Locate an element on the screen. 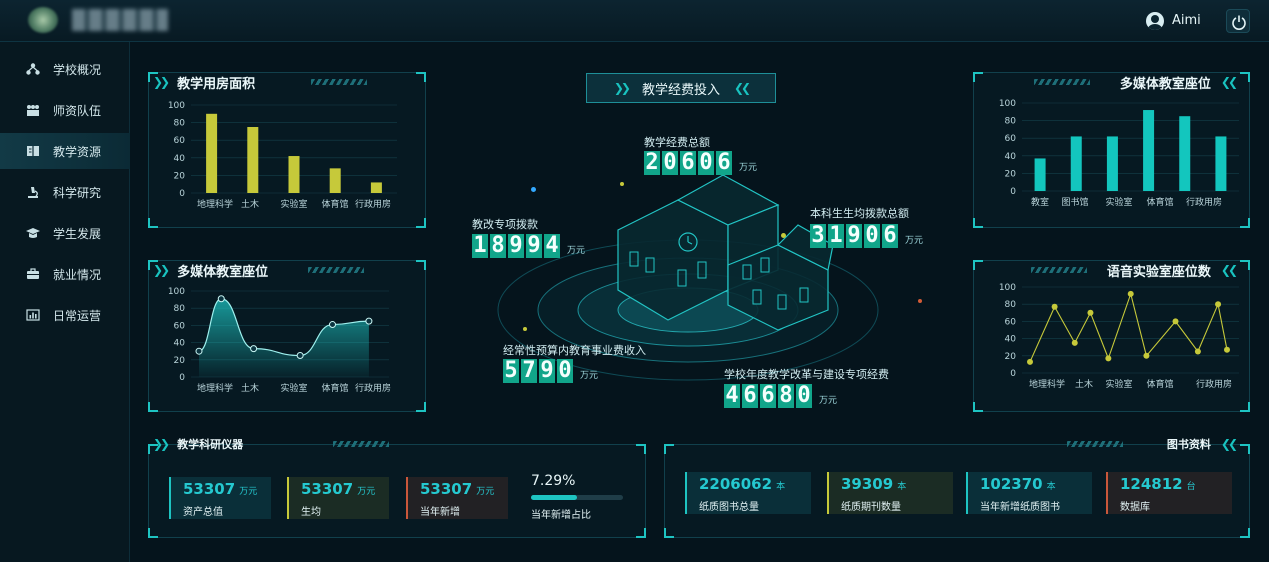  ratio-label: 当年新增占比 is located at coordinates (561, 515).